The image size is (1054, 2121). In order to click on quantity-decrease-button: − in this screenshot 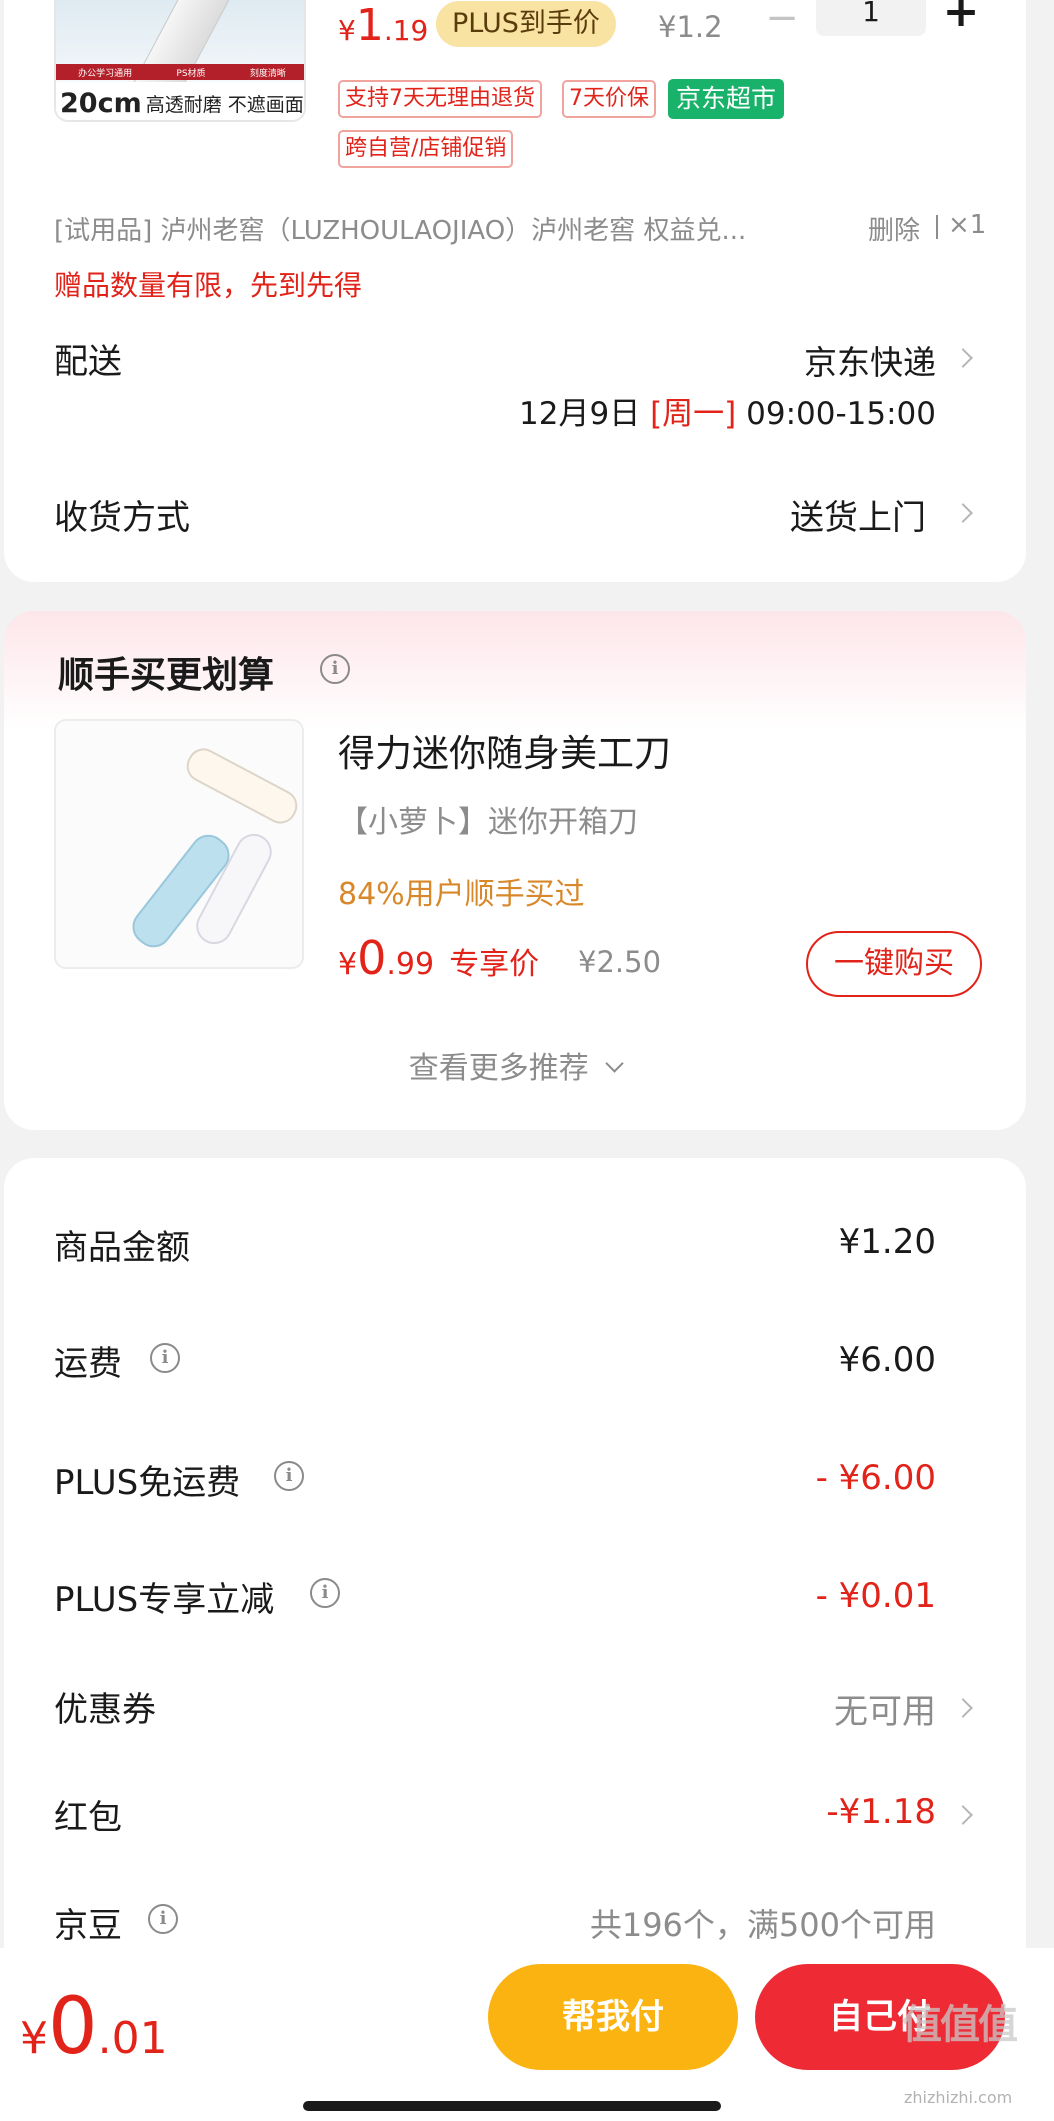, I will do `click(782, 20)`.